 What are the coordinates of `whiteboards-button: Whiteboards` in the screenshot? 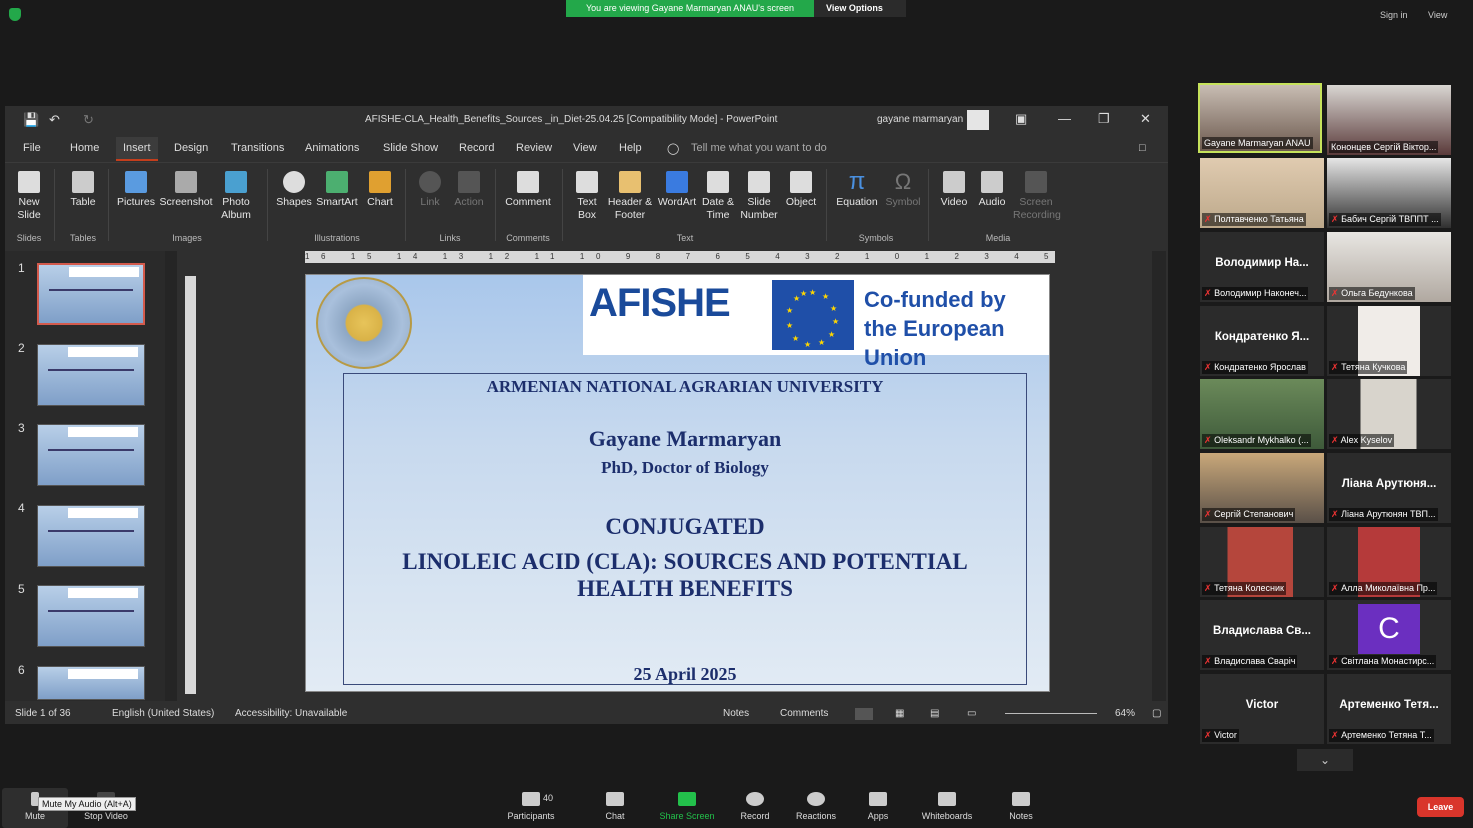 It's located at (947, 806).